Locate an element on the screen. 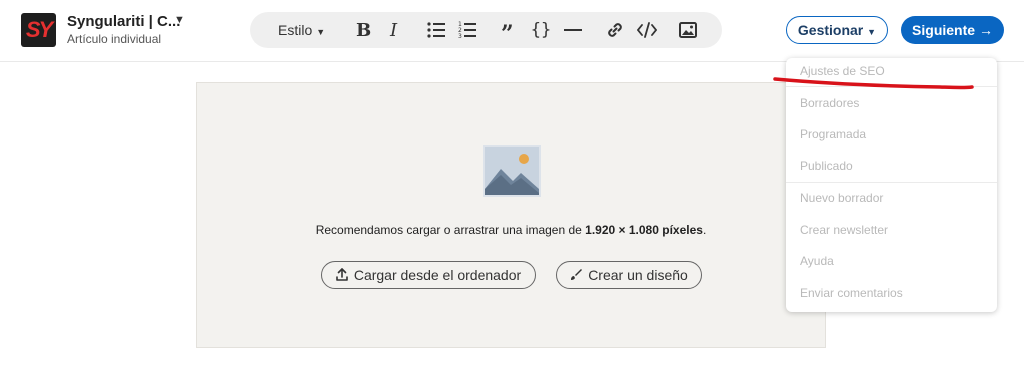 The image size is (1024, 372). image-placeholder-icon is located at coordinates (512, 173).